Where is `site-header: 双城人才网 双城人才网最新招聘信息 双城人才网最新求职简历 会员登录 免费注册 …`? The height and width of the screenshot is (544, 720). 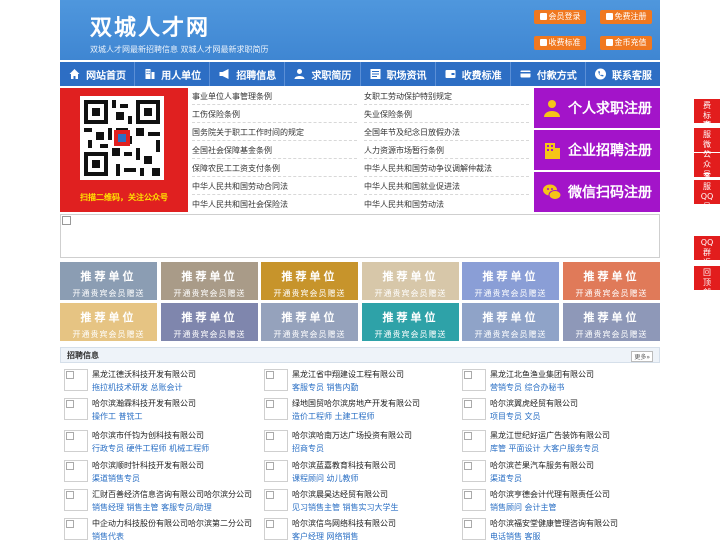
site-header: 双城人才网 双城人才网最新招聘信息 双城人才网最新求职简历 会员登录 免费注册 … is located at coordinates (360, 30).